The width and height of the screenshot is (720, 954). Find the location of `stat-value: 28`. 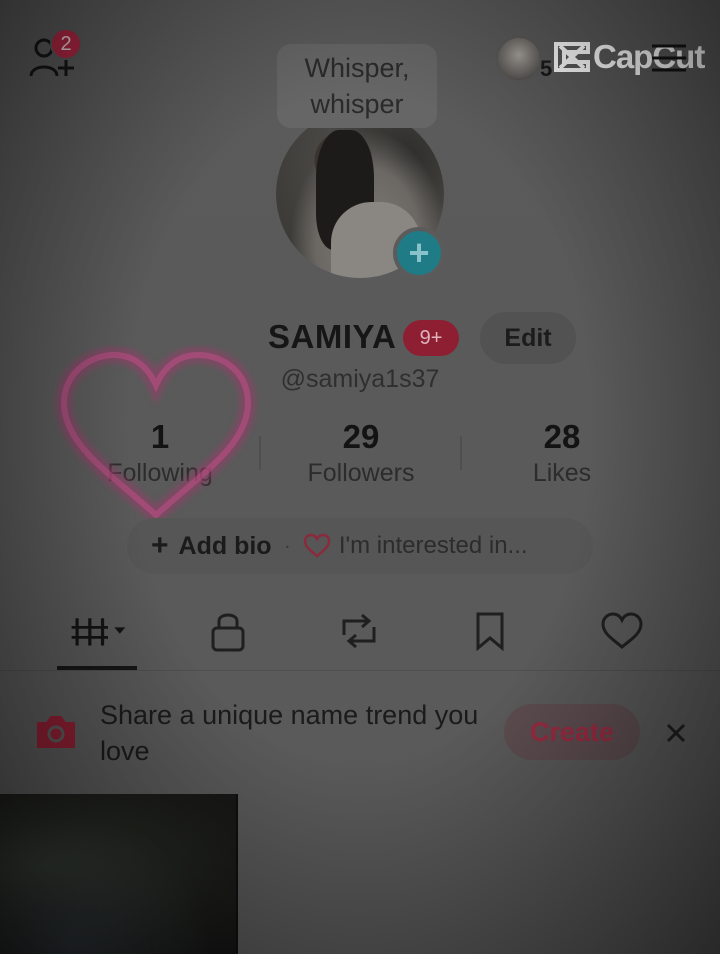

stat-value: 28 is located at coordinates (562, 436).